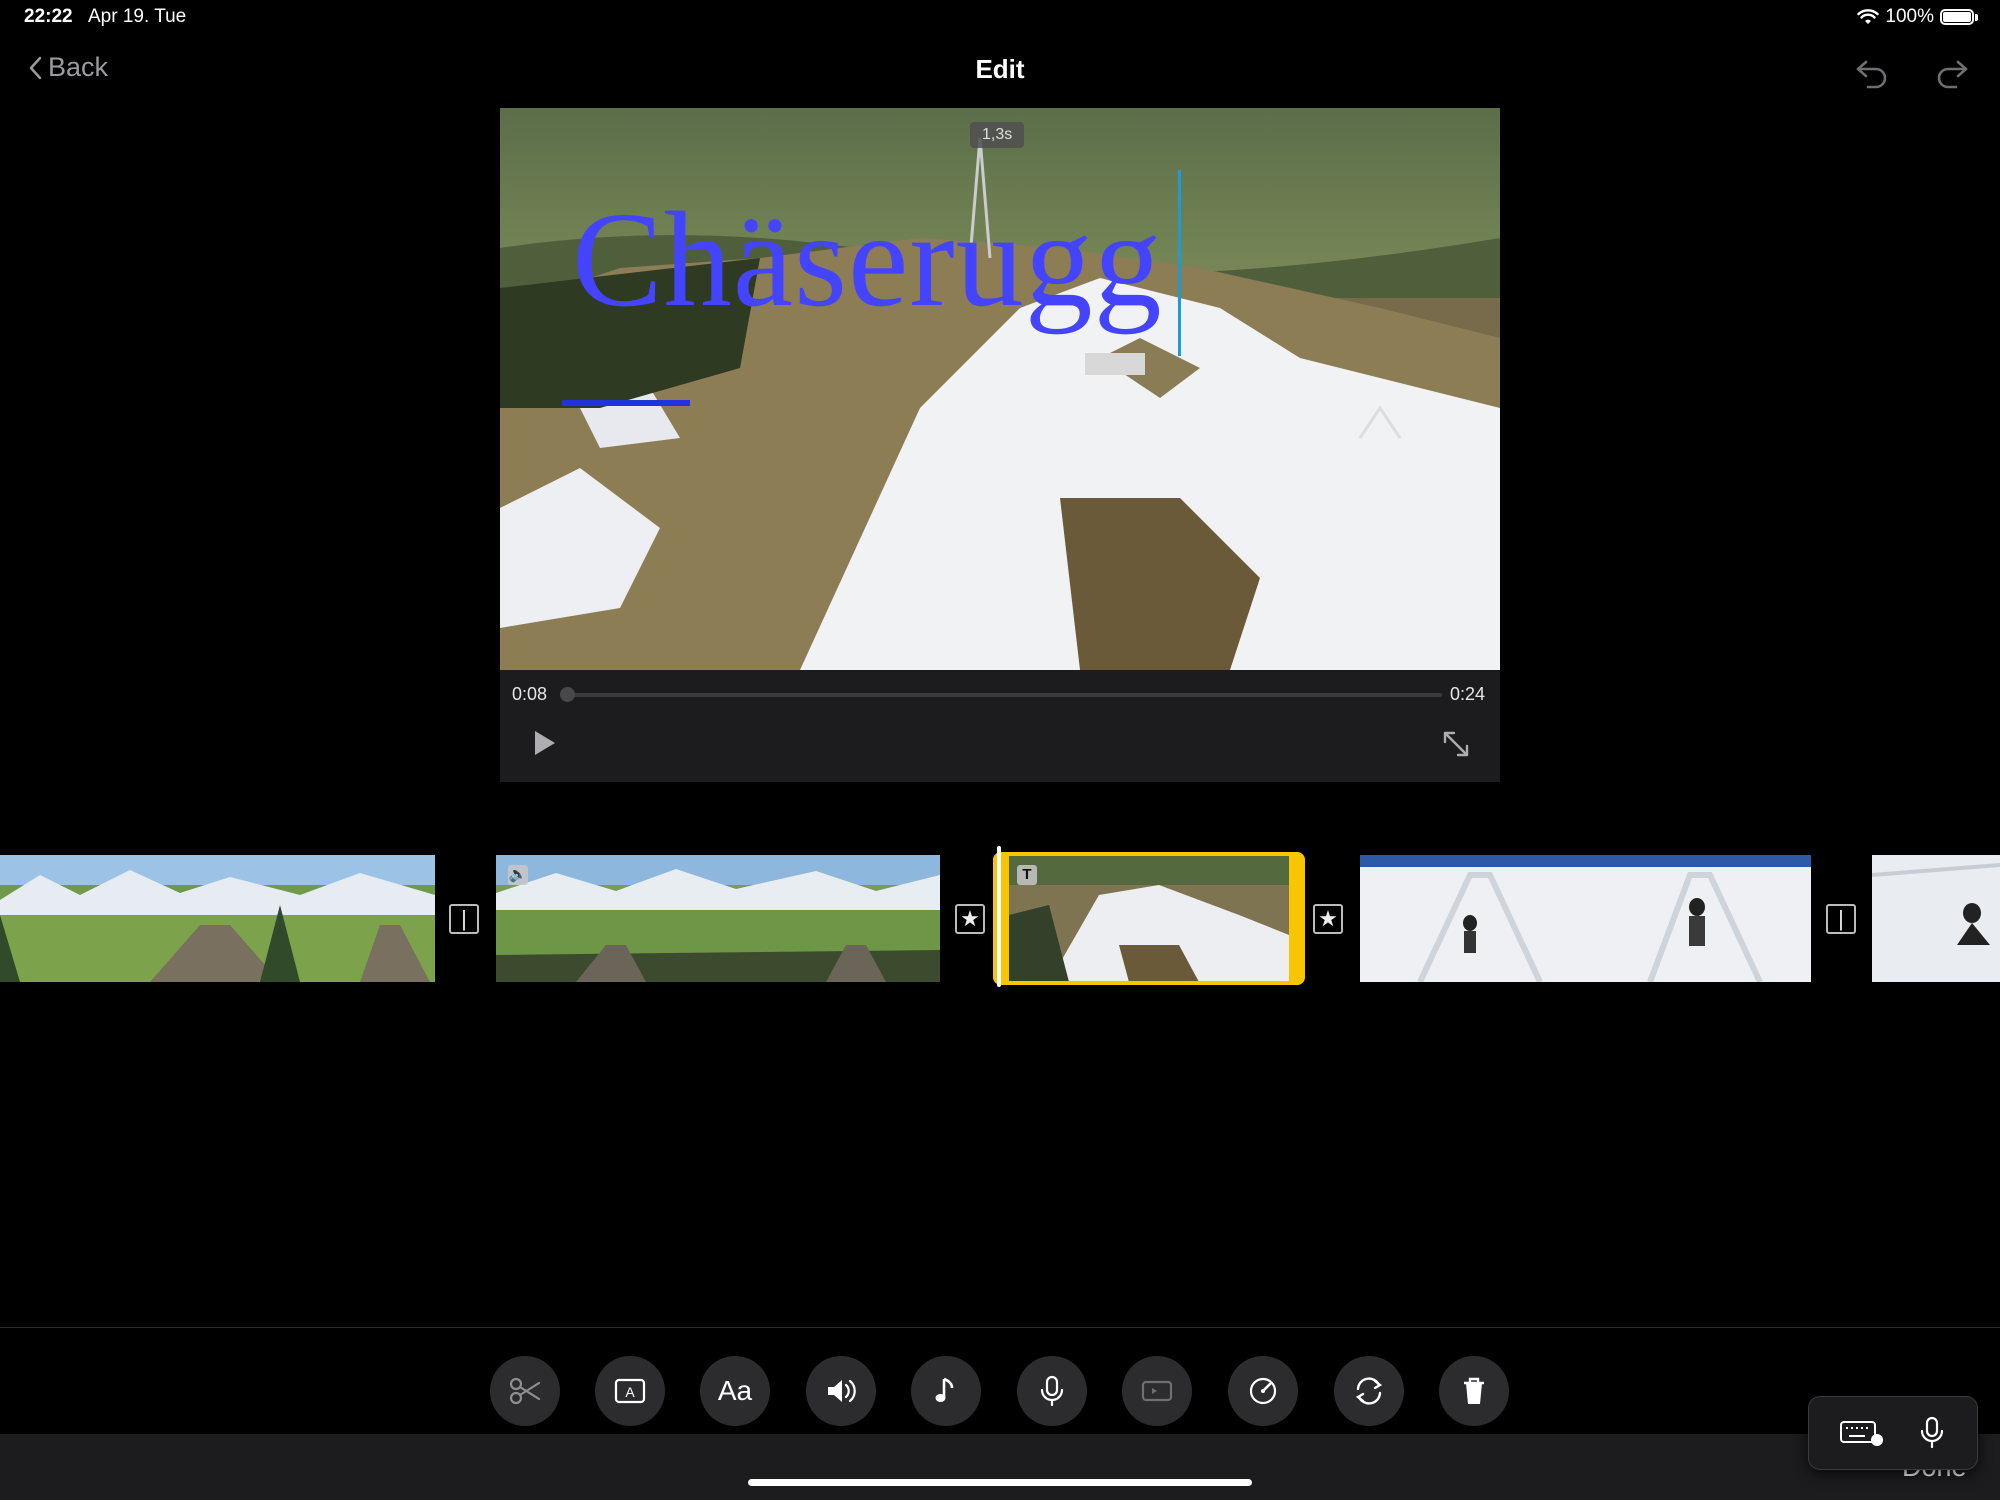 This screenshot has width=2000, height=1500. I want to click on text-style-icon: Aa, so click(735, 1390).